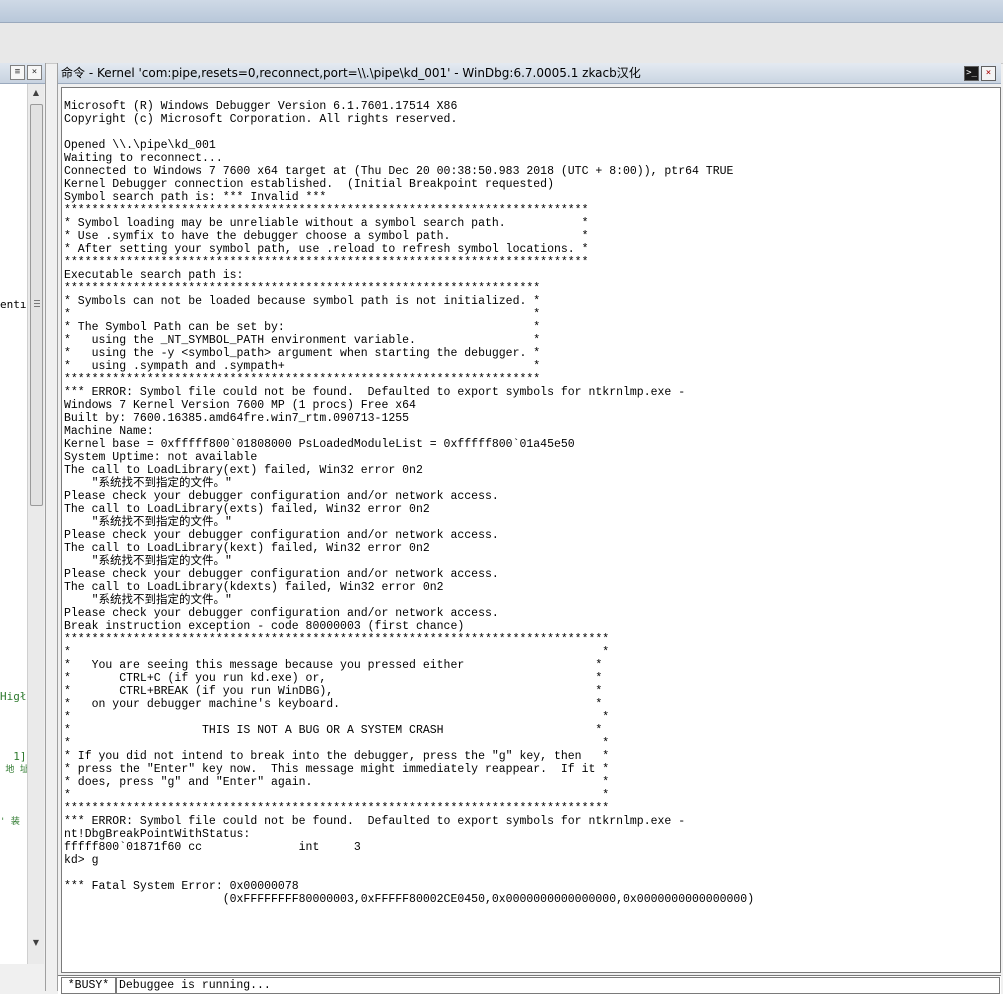 The width and height of the screenshot is (1003, 994). I want to click on left-text-fragment: 1], so click(13, 756).